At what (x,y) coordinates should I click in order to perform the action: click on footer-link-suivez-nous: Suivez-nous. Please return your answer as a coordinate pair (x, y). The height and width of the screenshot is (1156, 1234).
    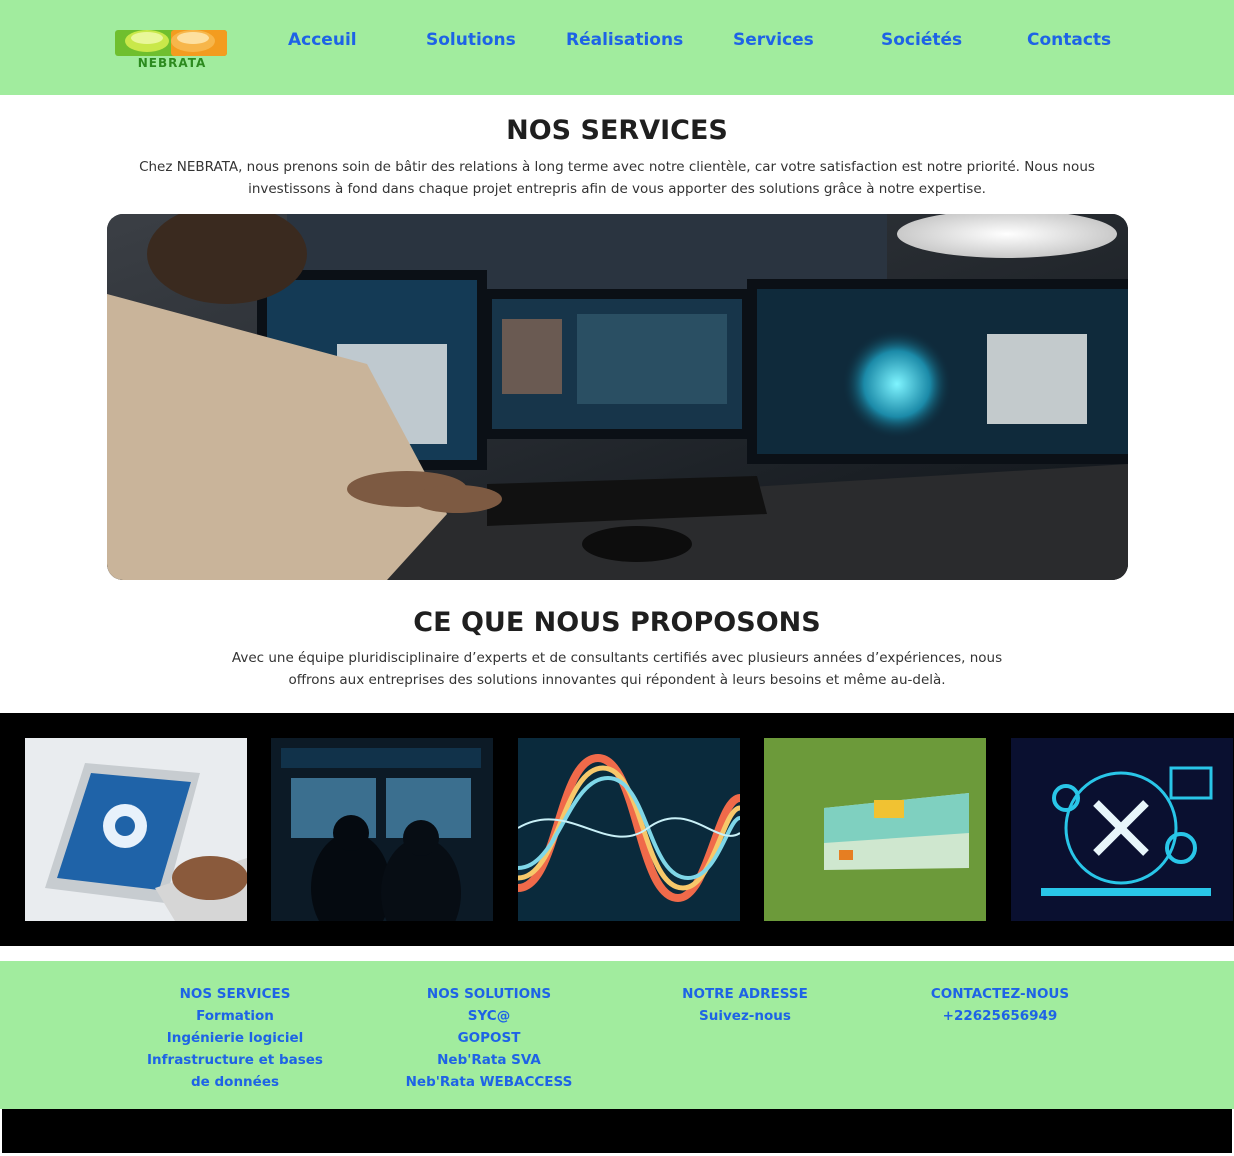
    Looking at the image, I should click on (745, 1016).